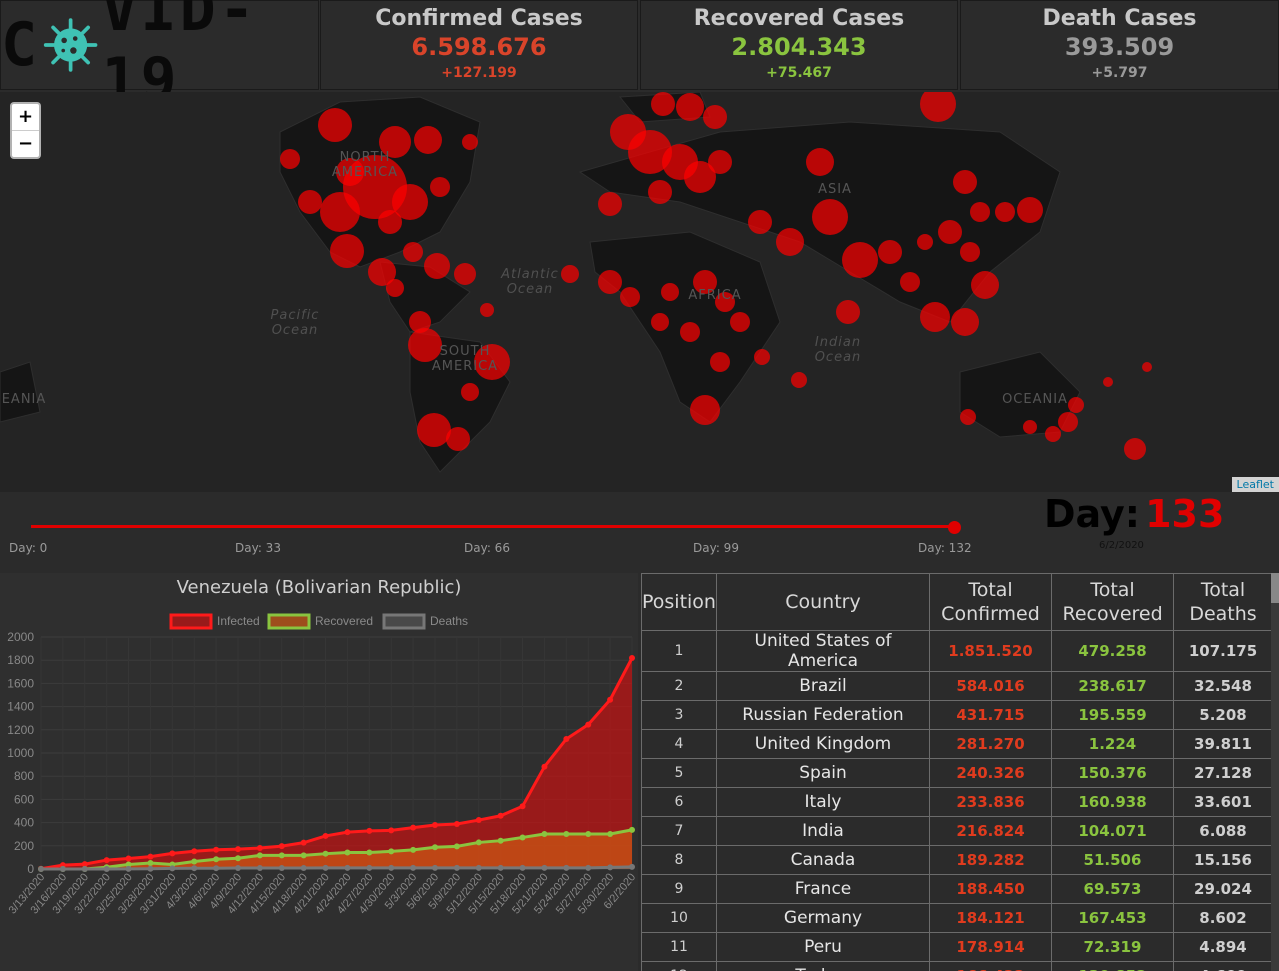  Describe the element at coordinates (30, 869) in the screenshot. I see `y-tick-label: 0` at that location.